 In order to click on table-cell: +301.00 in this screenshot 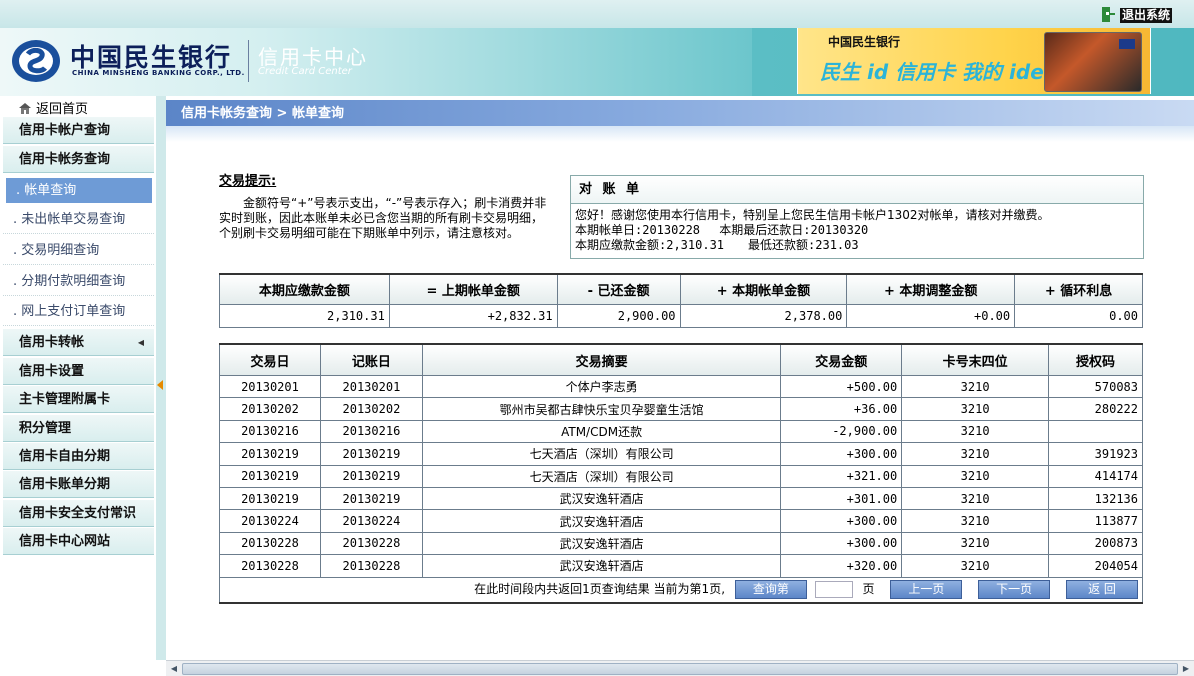, I will do `click(841, 498)`.